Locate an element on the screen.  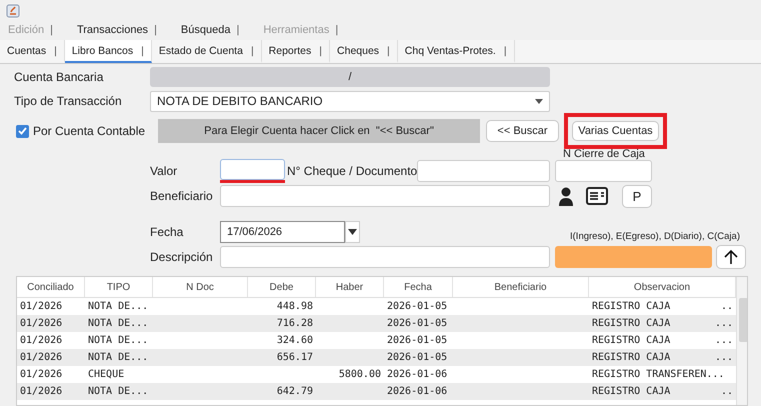
field-label: N° Cheque / Documento is located at coordinates (352, 171).